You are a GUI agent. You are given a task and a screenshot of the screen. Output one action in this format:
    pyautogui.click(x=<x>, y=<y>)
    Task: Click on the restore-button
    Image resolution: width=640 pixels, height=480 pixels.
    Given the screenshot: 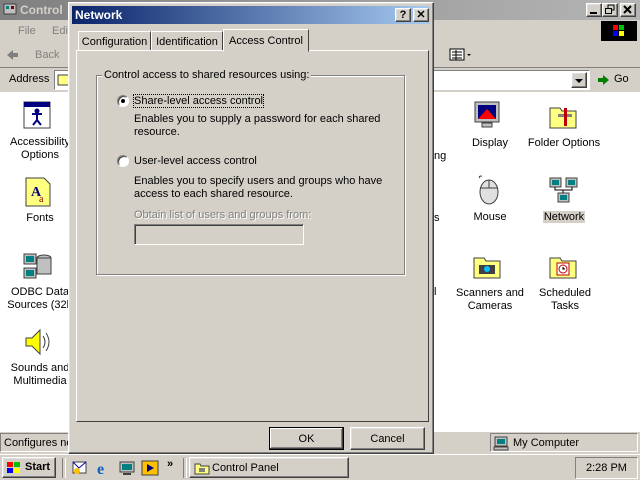 What is the action you would take?
    pyautogui.click(x=610, y=10)
    